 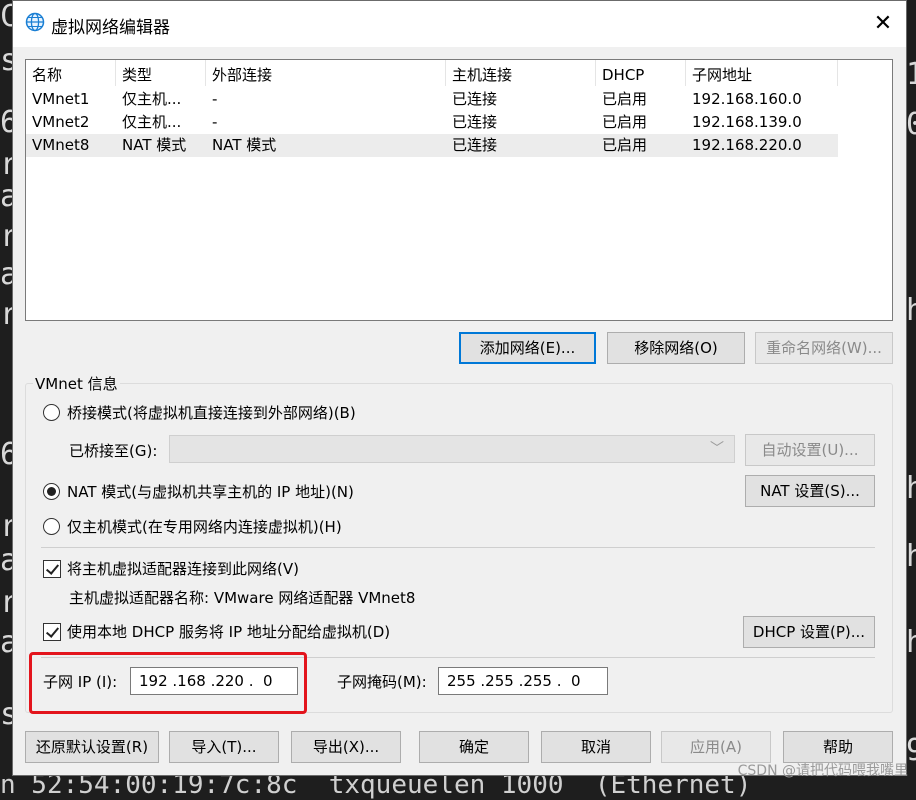 I want to click on cell-subnet: 192.168.220.0, so click(x=747, y=145).